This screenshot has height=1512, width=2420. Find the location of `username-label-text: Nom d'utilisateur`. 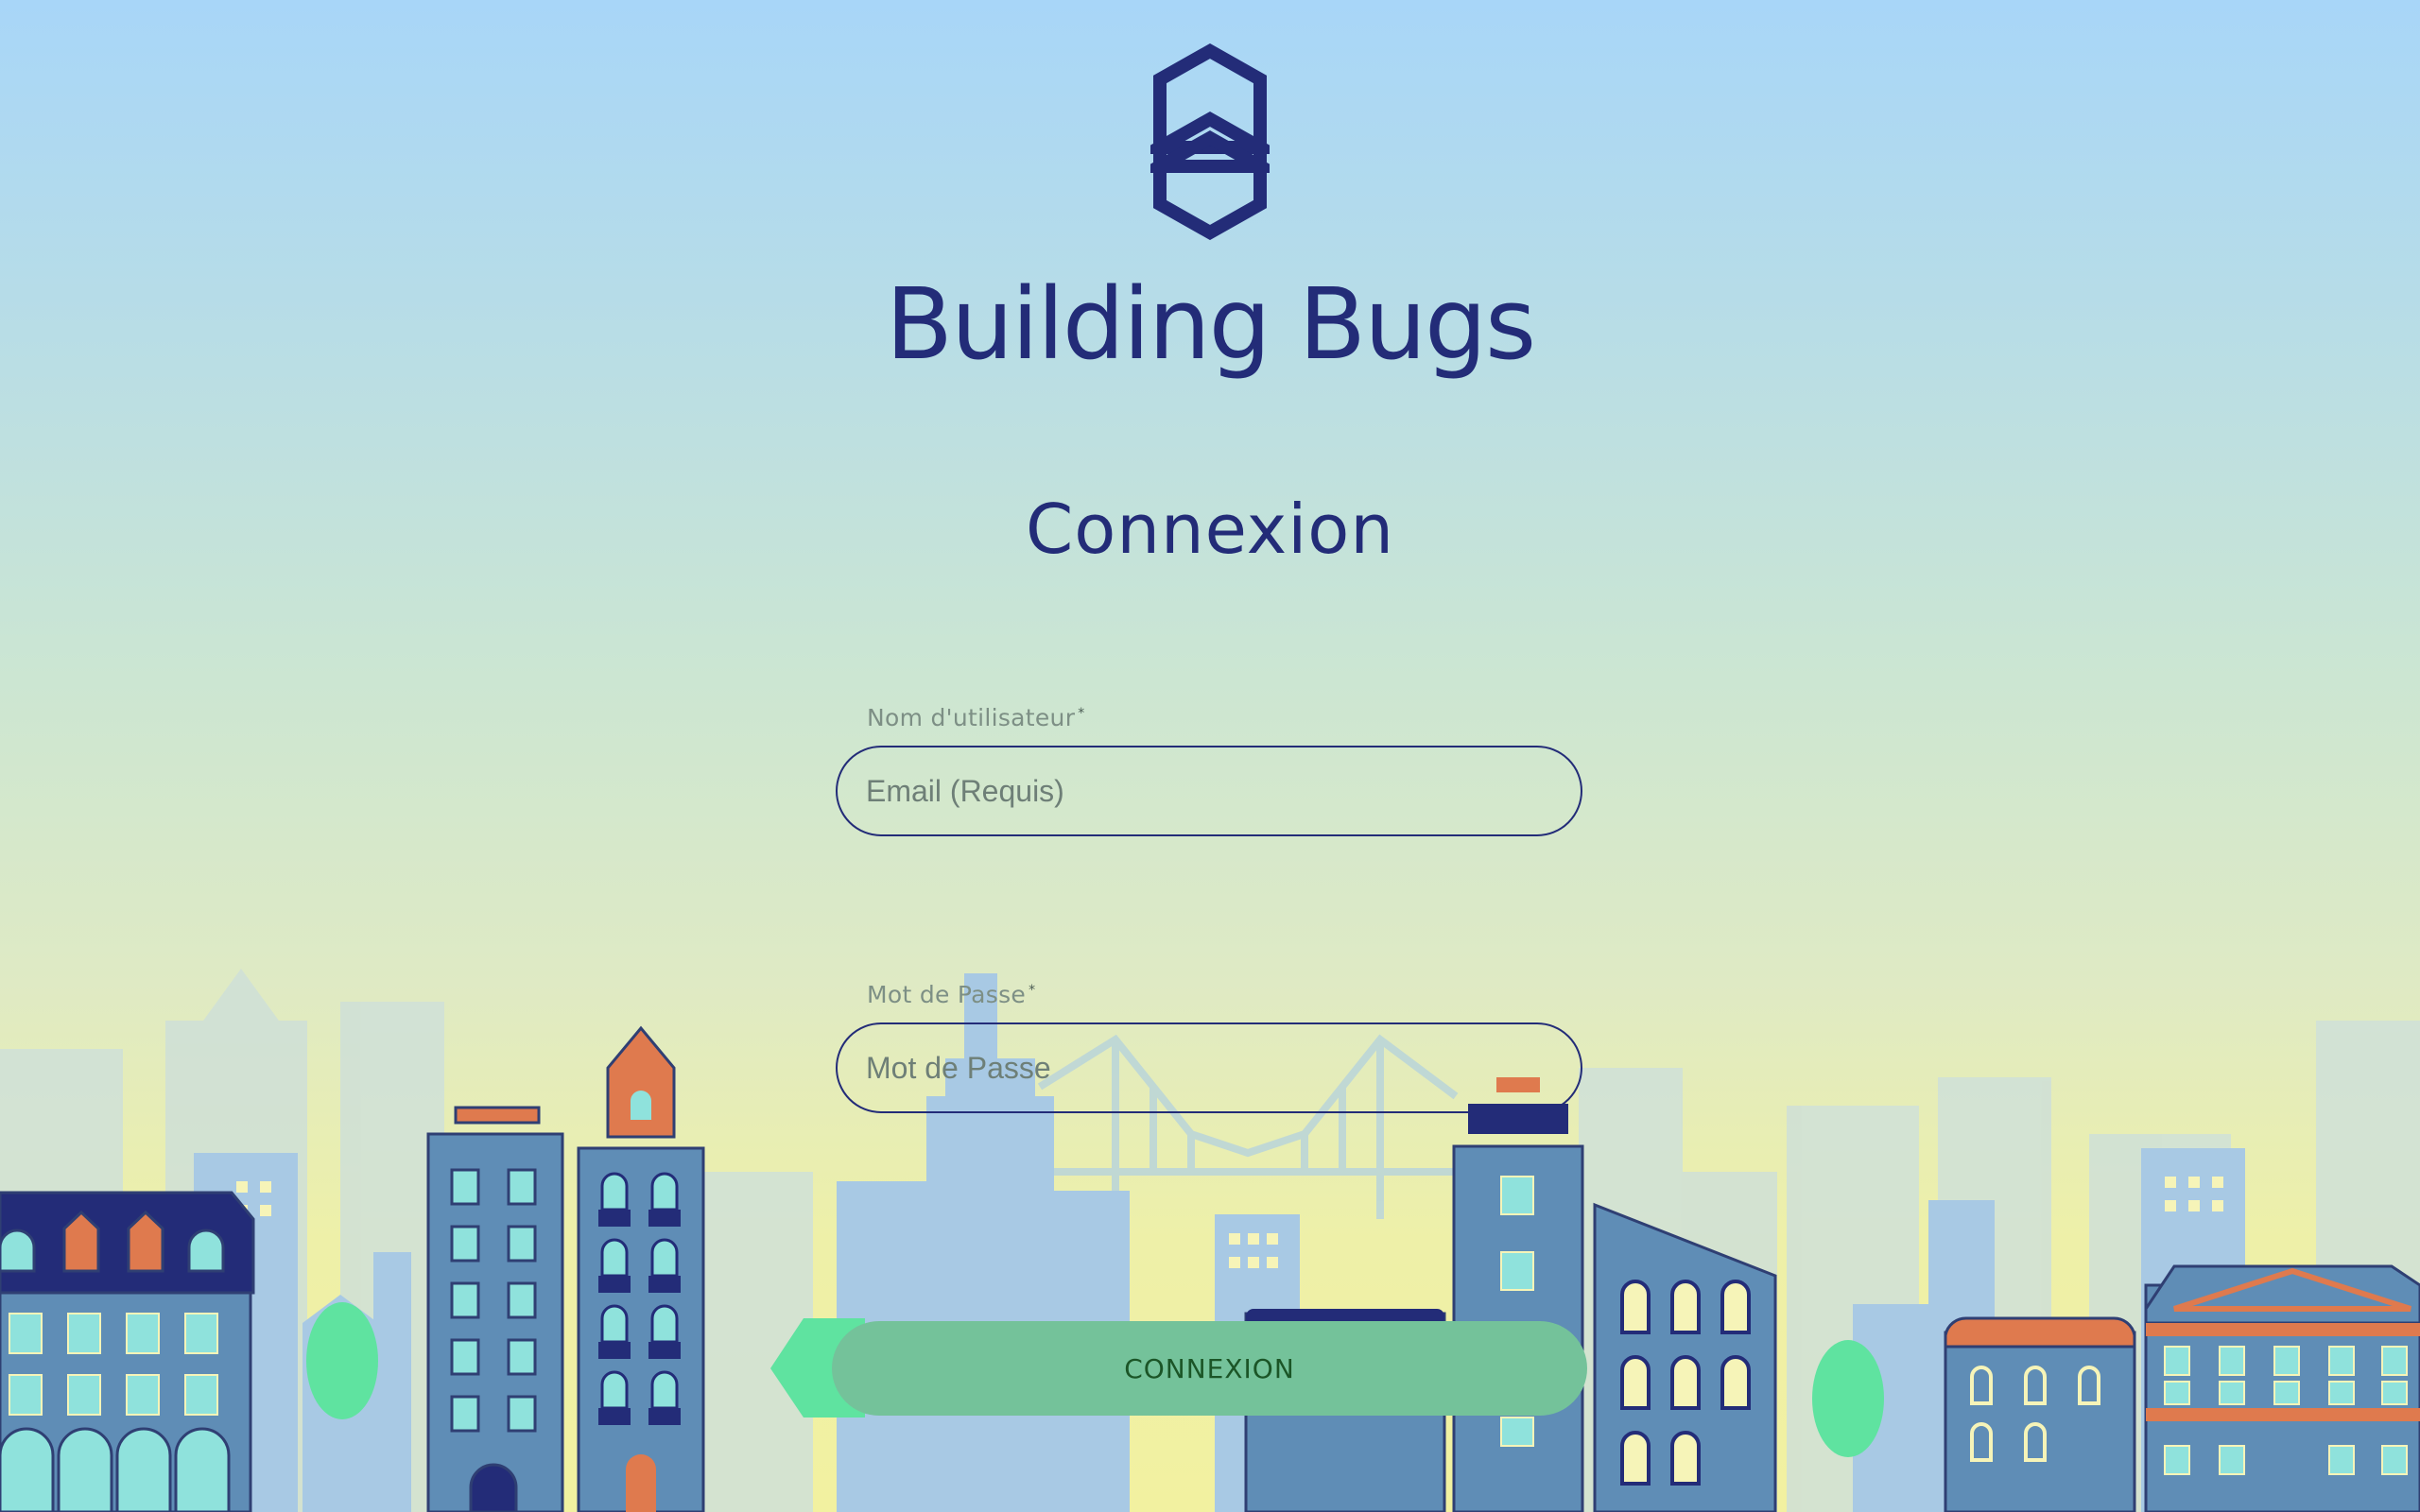

username-label-text: Nom d'utilisateur is located at coordinates (971, 717).